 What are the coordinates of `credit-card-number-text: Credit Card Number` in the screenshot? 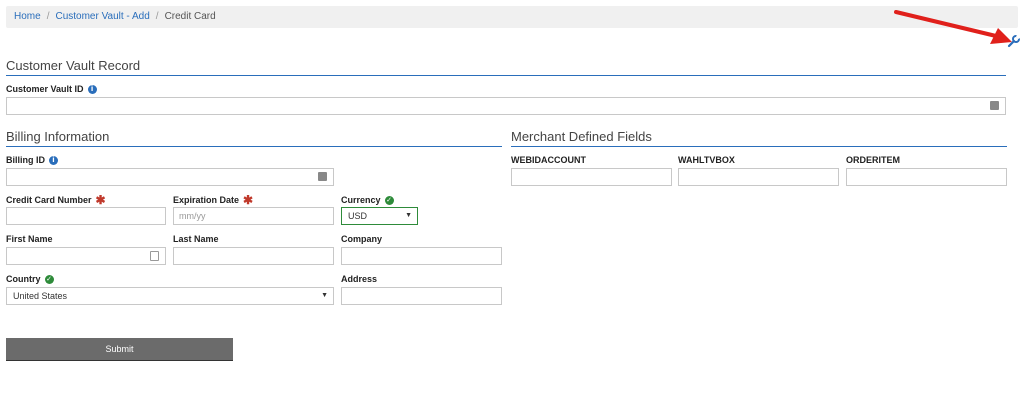 It's located at (49, 200).